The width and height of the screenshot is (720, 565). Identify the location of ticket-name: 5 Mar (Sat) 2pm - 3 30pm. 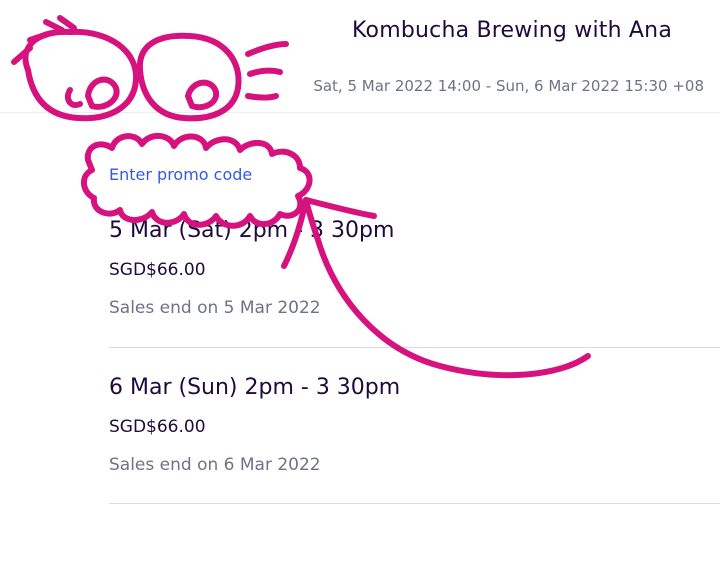
(252, 230).